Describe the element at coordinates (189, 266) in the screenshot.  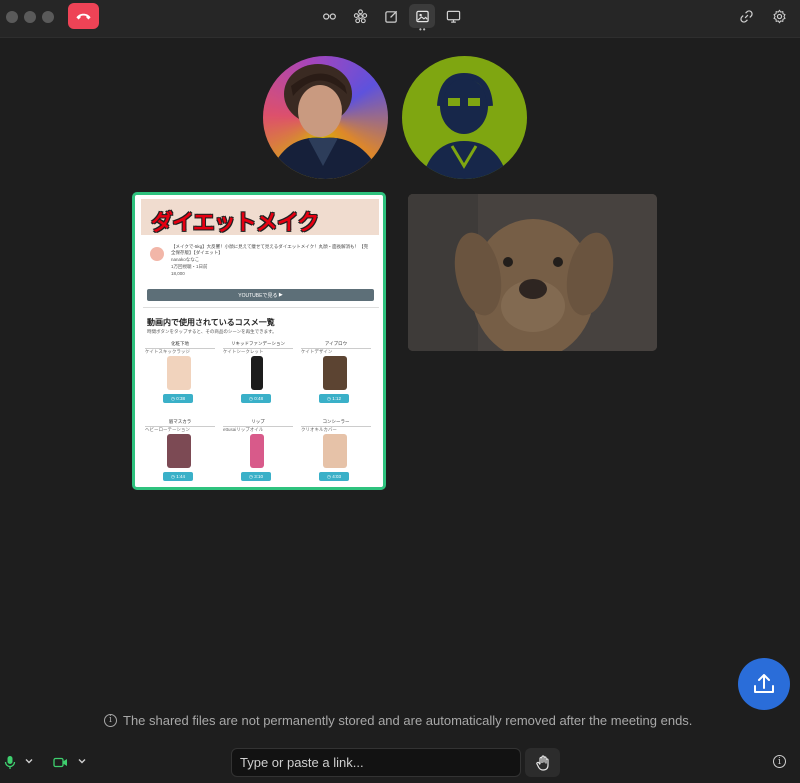
I see `video-meta: 1万回視聴・1日前` at that location.